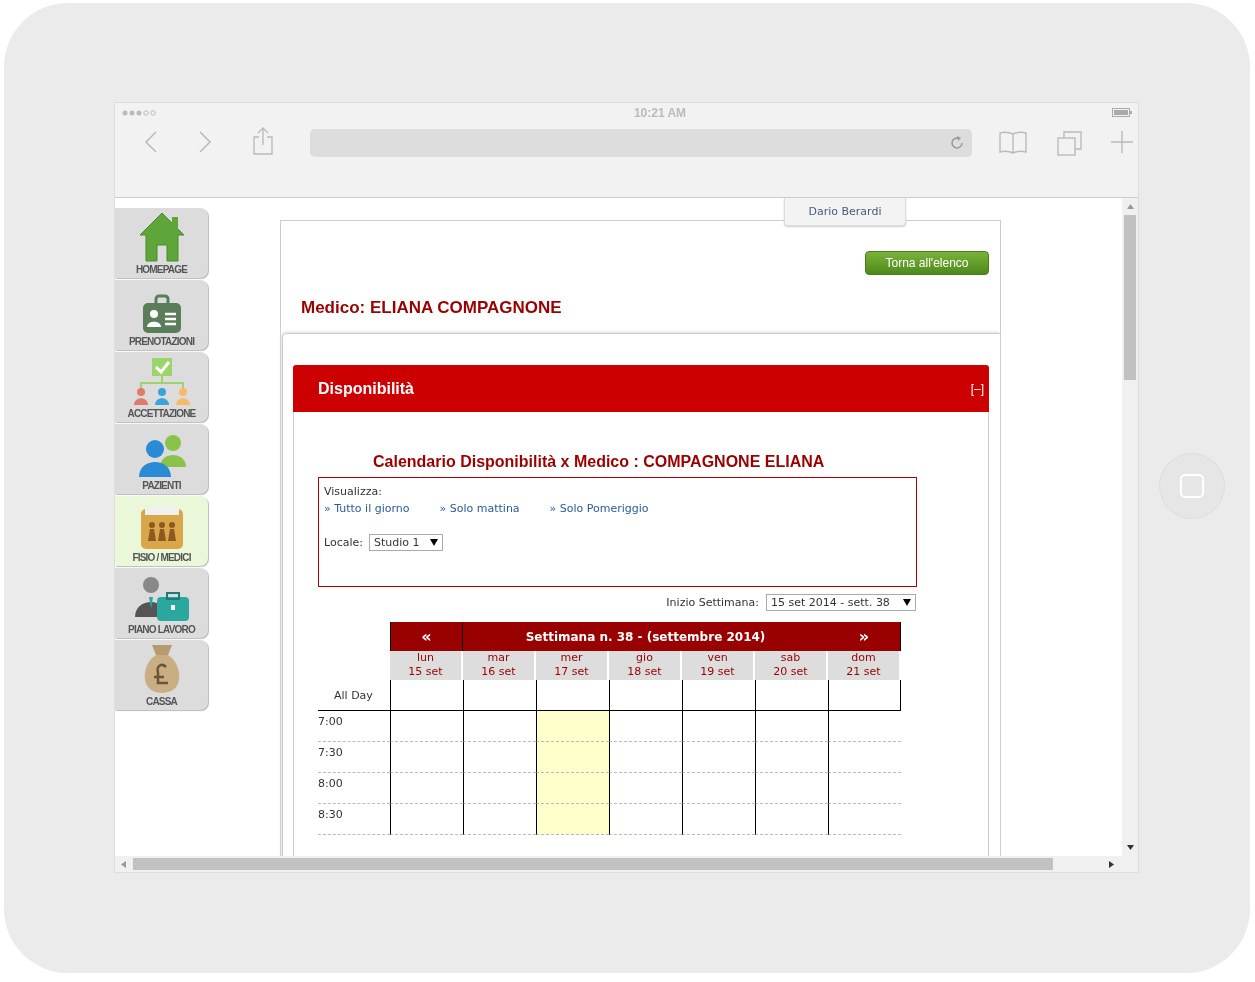  I want to click on locale-dropdown: Studio 1, so click(406, 542).